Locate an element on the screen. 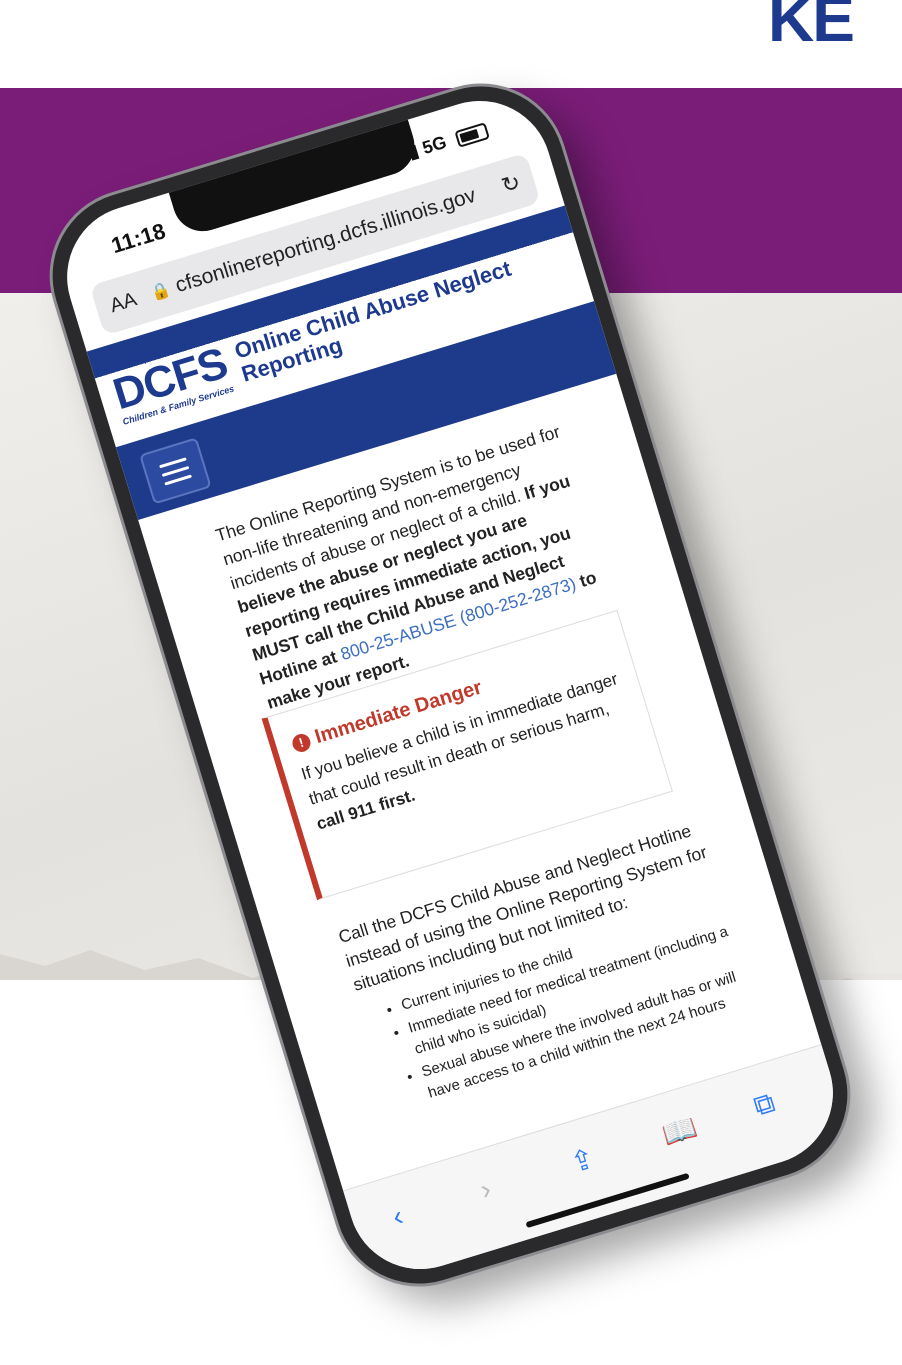 This screenshot has height=1365, width=902. alert-icon: ! is located at coordinates (301, 742).